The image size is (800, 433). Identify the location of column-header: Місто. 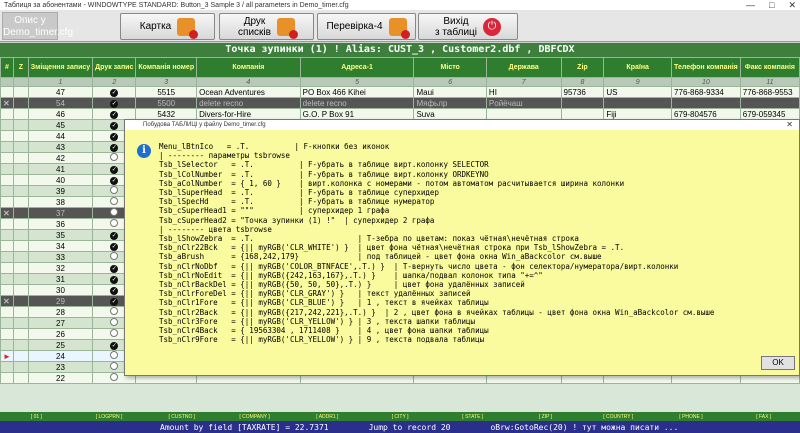
(450, 67).